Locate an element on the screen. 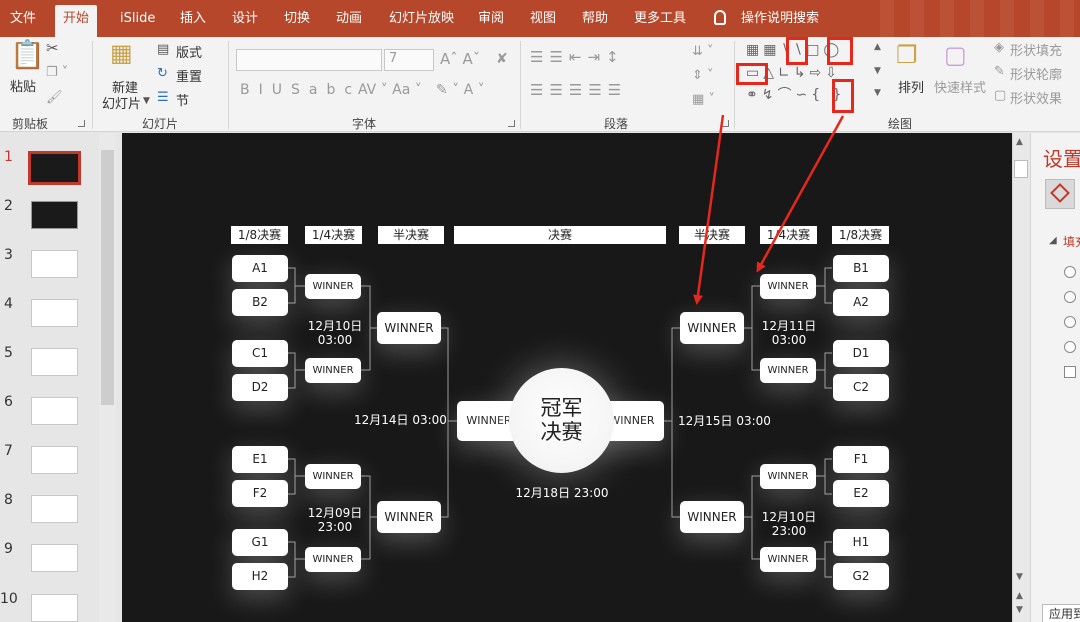 The image size is (1080, 622). text-direction-icon: ⇊ ˅ is located at coordinates (703, 51).